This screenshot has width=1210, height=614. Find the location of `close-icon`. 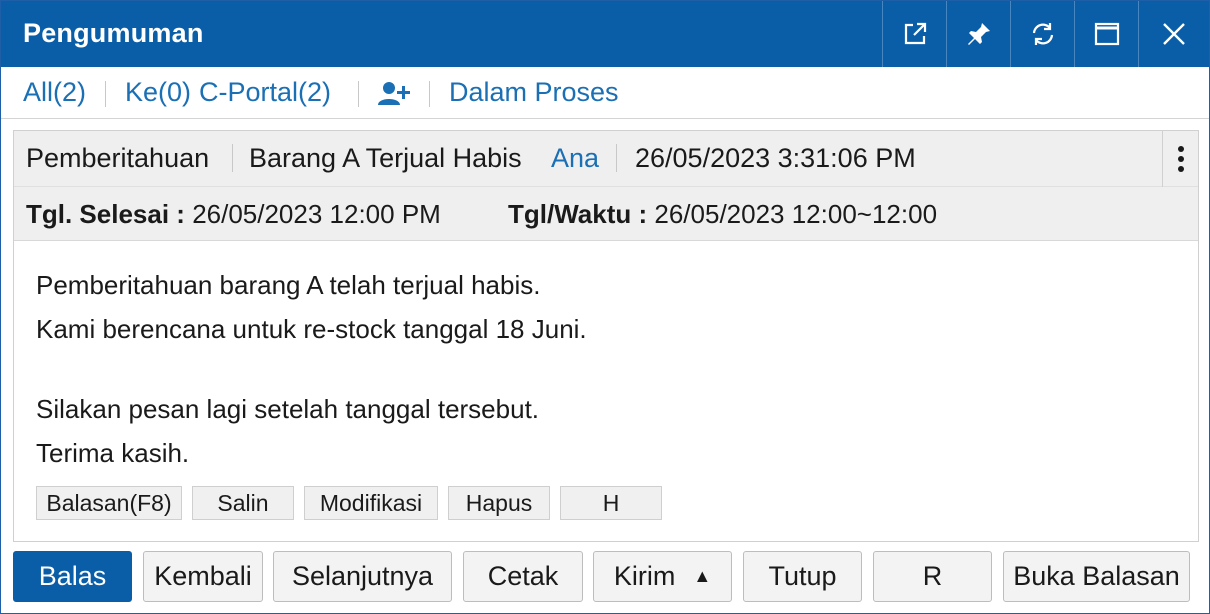

close-icon is located at coordinates (1174, 34).